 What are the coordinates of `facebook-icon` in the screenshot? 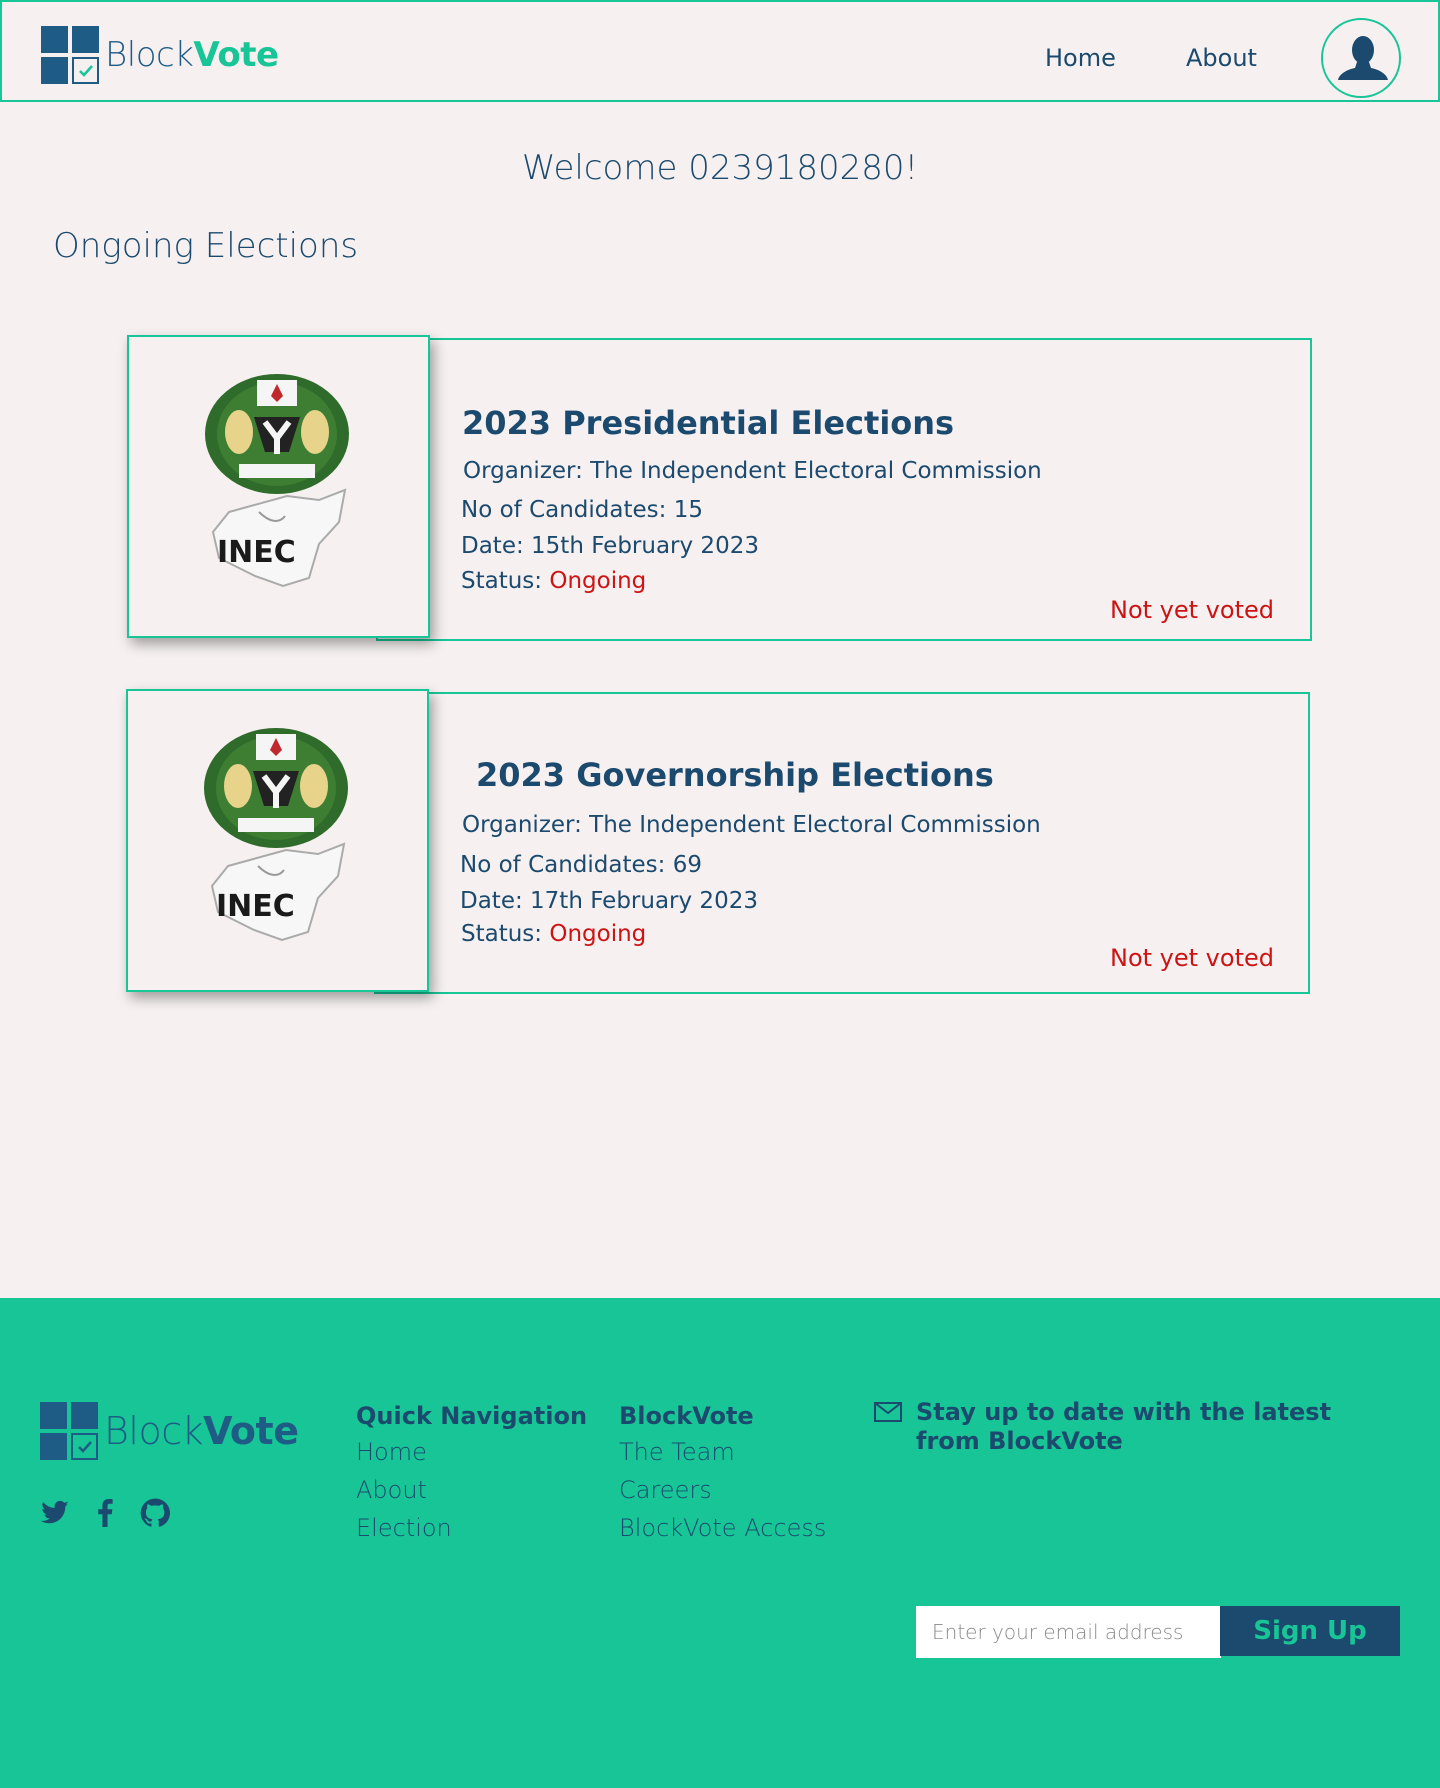 It's located at (105, 1513).